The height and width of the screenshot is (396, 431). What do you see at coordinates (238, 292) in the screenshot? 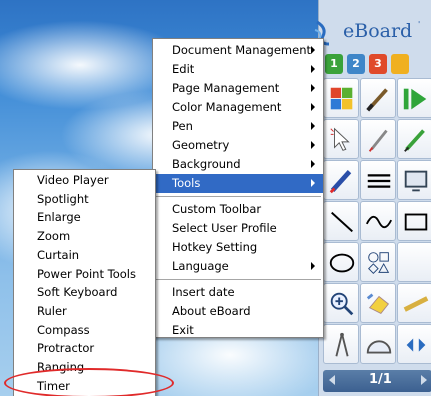
I see `menu-item-insert-date: Insert date` at bounding box center [238, 292].